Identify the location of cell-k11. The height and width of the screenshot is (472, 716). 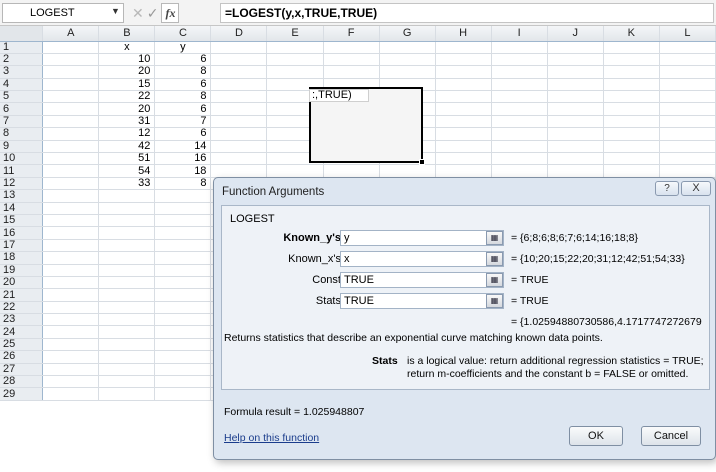
(631, 171).